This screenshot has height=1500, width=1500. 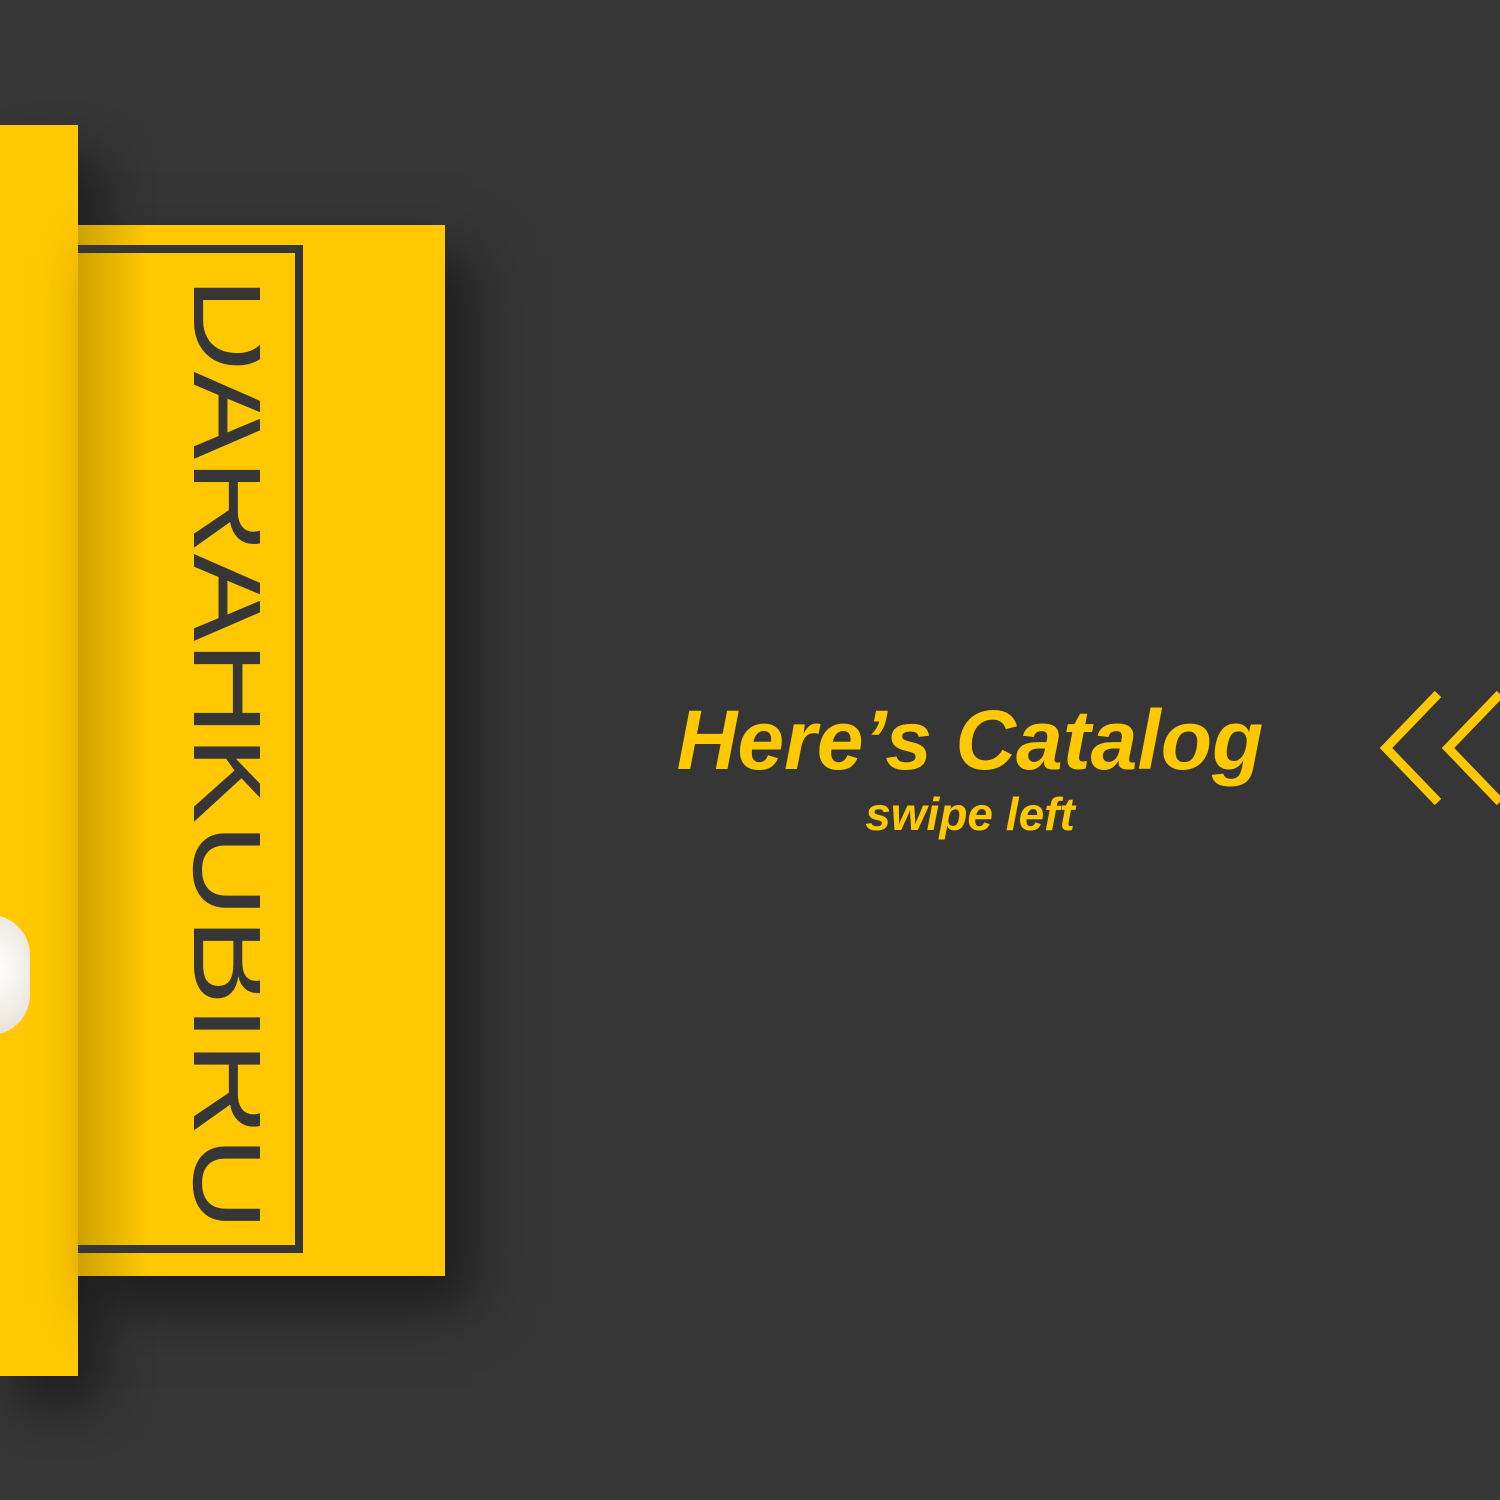 What do you see at coordinates (970, 814) in the screenshot?
I see `swipe-hint: swipe left` at bounding box center [970, 814].